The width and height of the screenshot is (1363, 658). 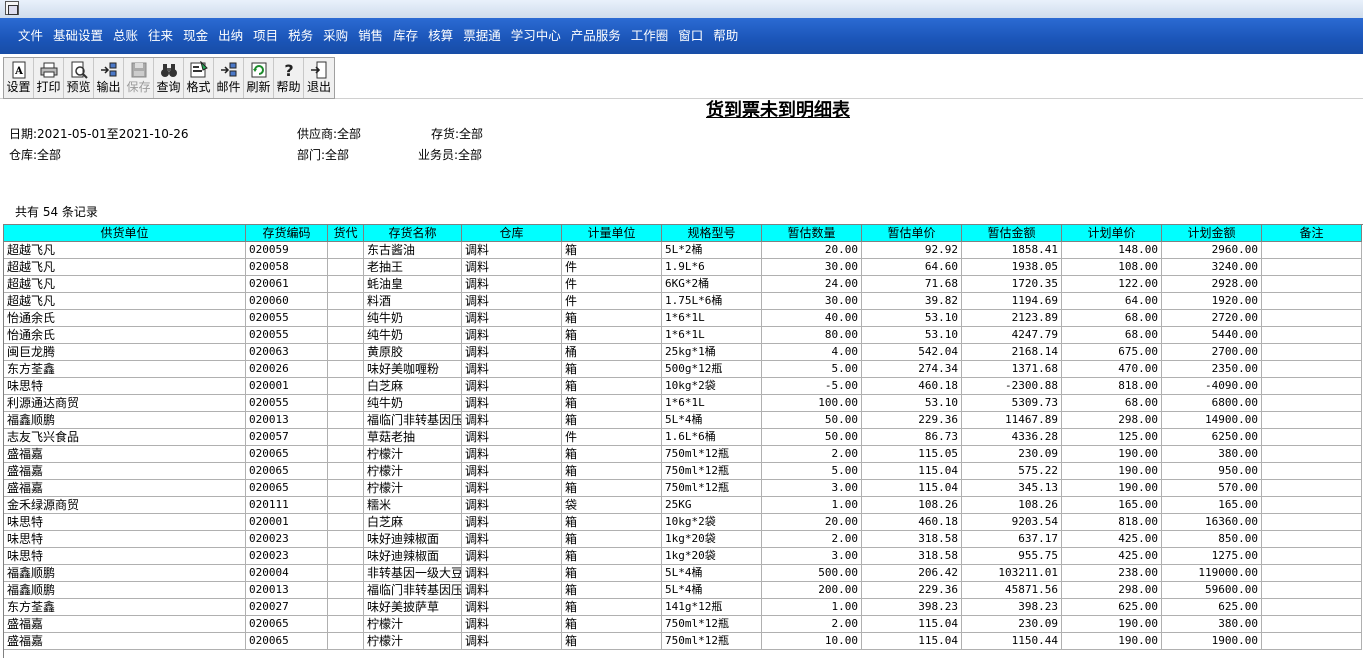 What do you see at coordinates (1012, 233) in the screenshot?
I see `column-header: 暂估金额` at bounding box center [1012, 233].